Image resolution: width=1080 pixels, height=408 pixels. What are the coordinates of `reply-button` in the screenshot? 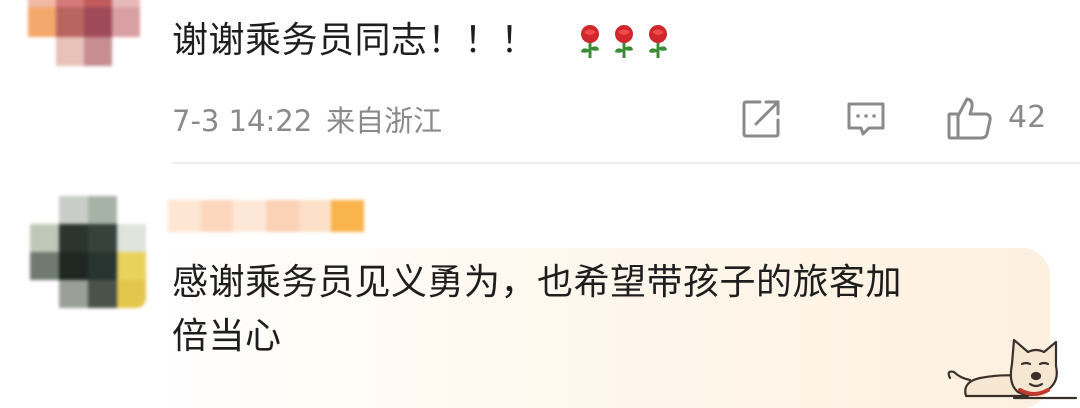 It's located at (866, 119).